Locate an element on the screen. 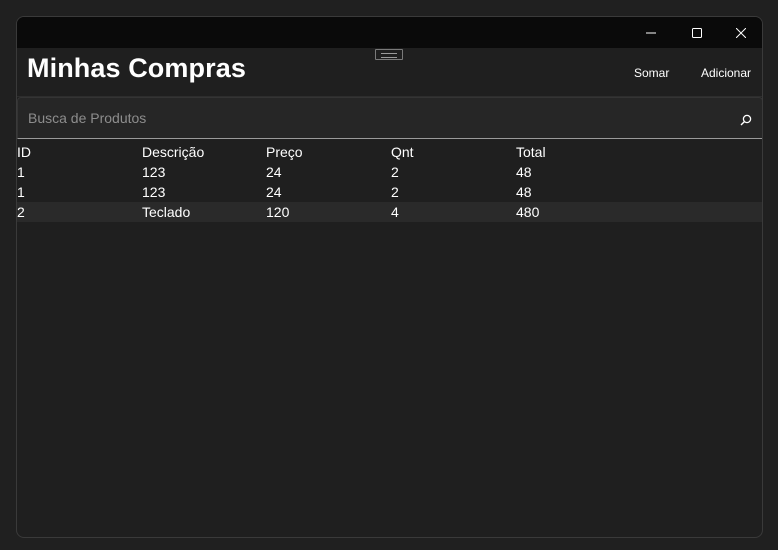 This screenshot has height=550, width=778. search-icon is located at coordinates (746, 119).